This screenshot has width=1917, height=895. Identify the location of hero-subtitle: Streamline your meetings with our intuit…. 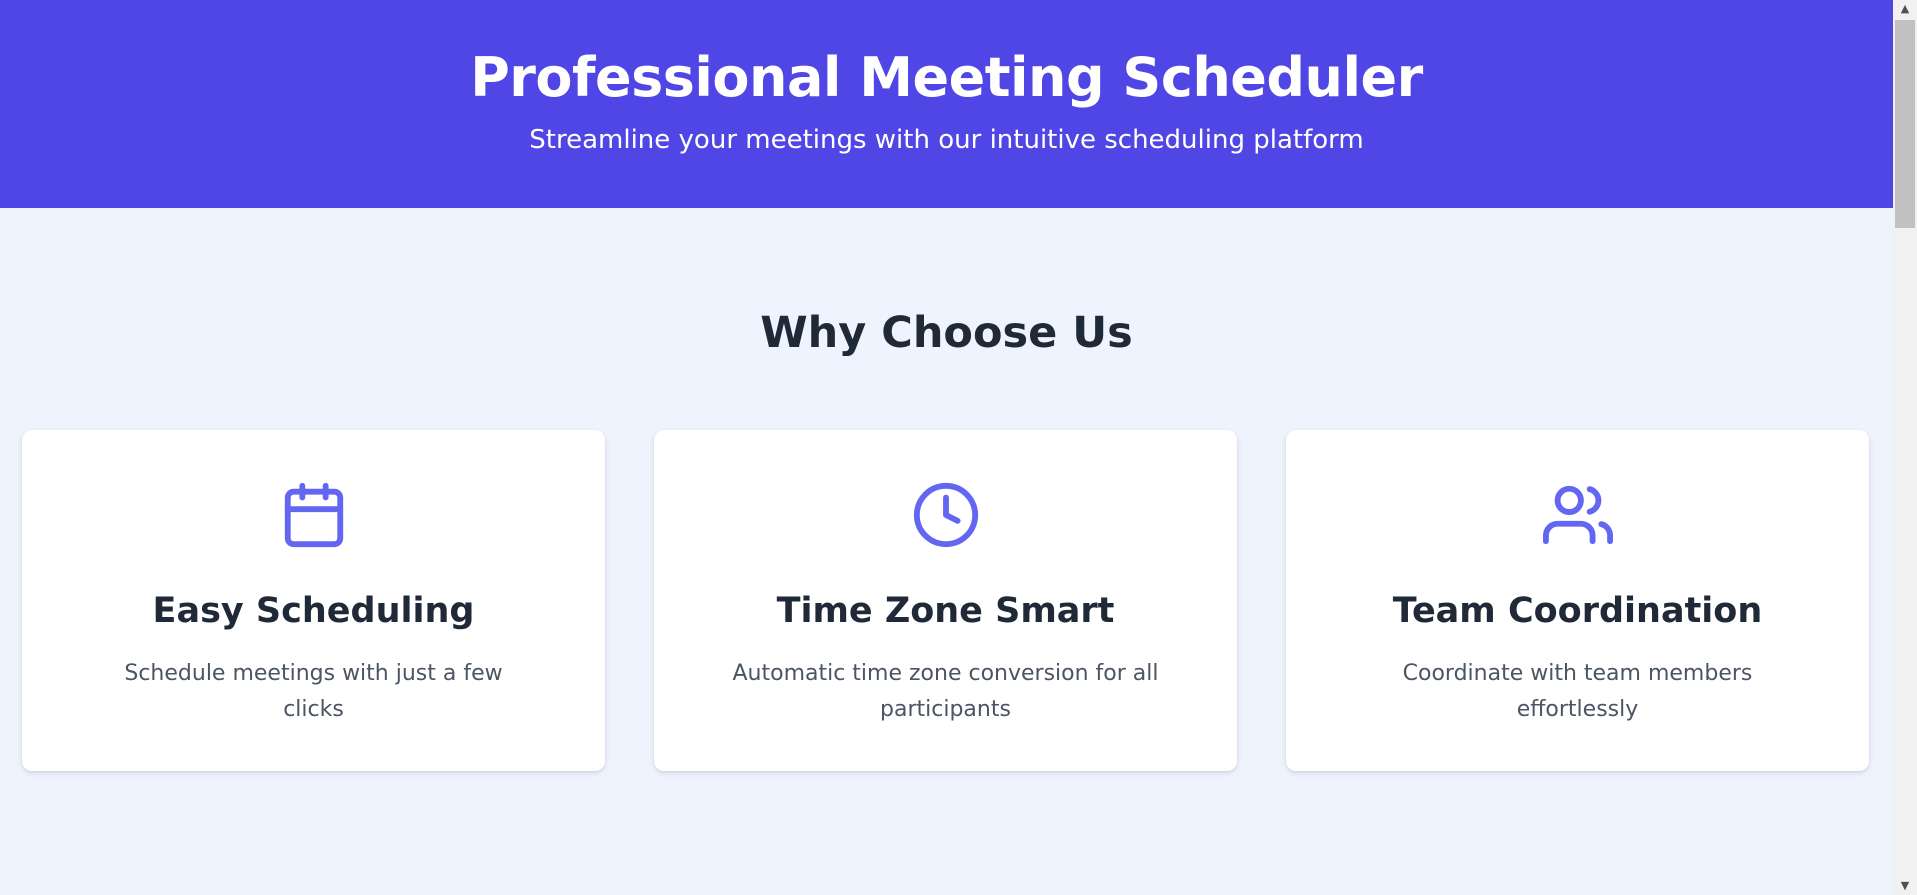
(946, 140).